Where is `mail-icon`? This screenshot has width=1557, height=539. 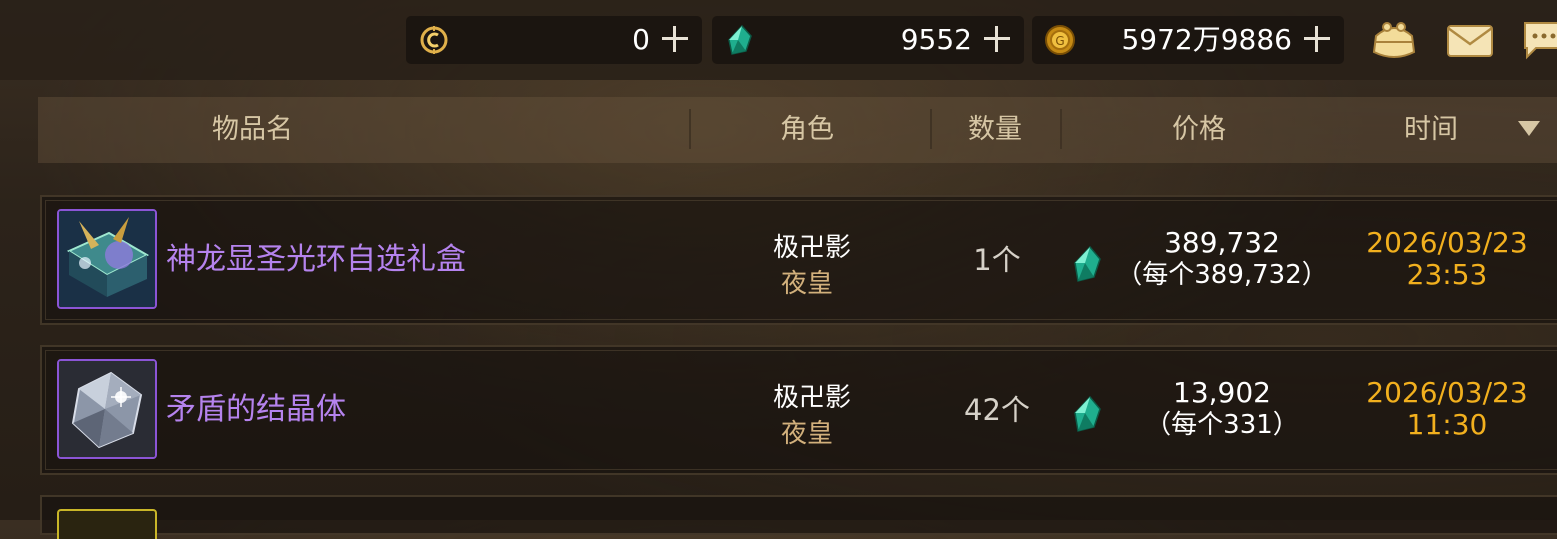
mail-icon is located at coordinates (1470, 41).